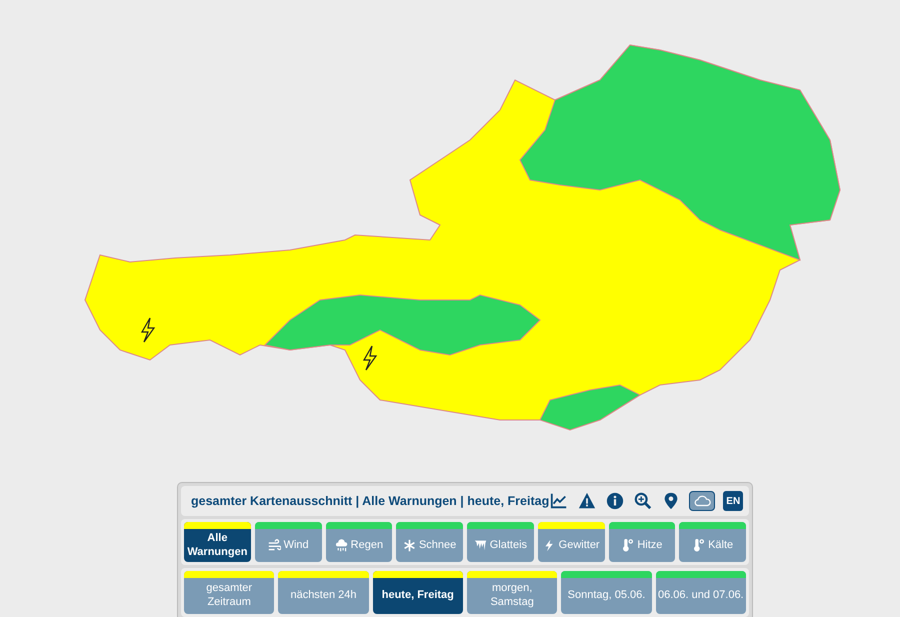  I want to click on zoom-button, so click(643, 501).